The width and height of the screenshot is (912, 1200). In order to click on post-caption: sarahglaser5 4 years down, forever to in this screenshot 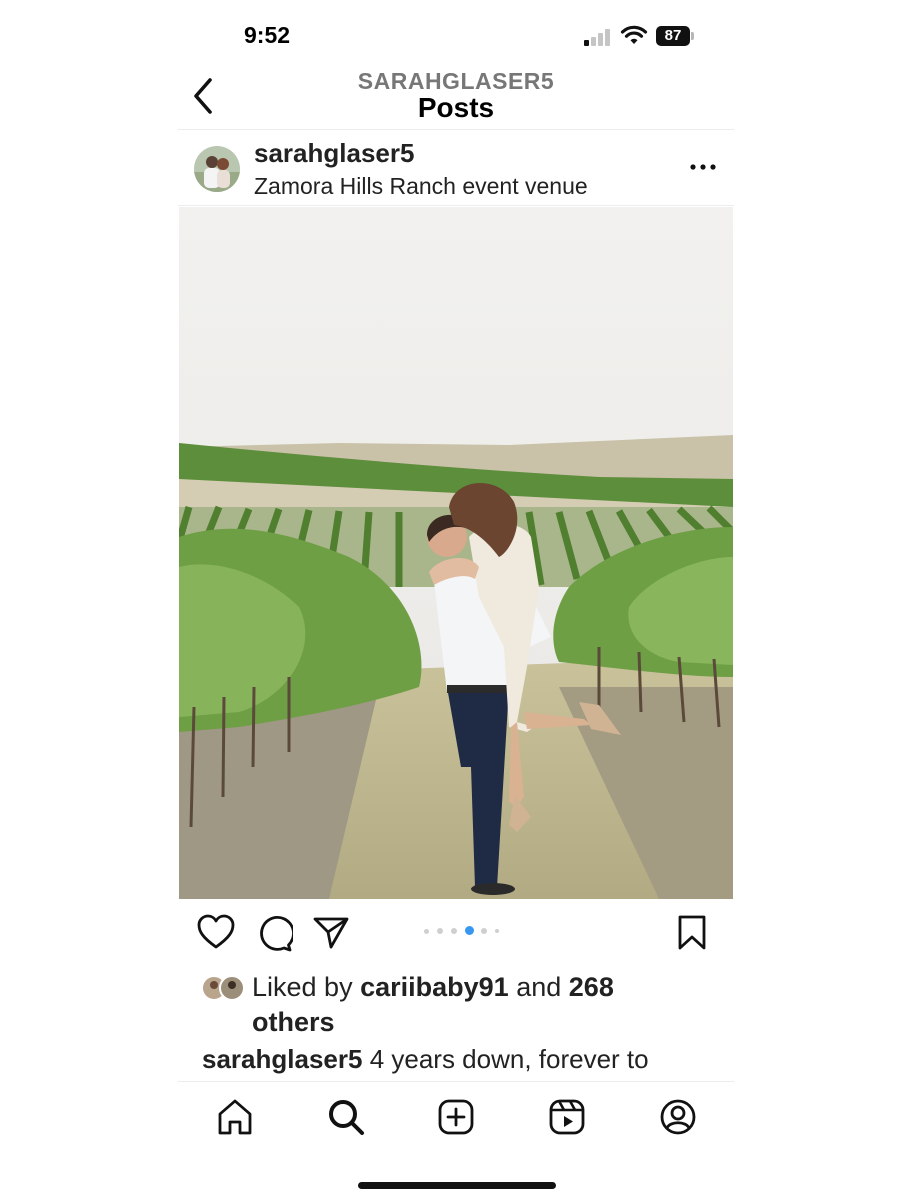, I will do `click(462, 1063)`.